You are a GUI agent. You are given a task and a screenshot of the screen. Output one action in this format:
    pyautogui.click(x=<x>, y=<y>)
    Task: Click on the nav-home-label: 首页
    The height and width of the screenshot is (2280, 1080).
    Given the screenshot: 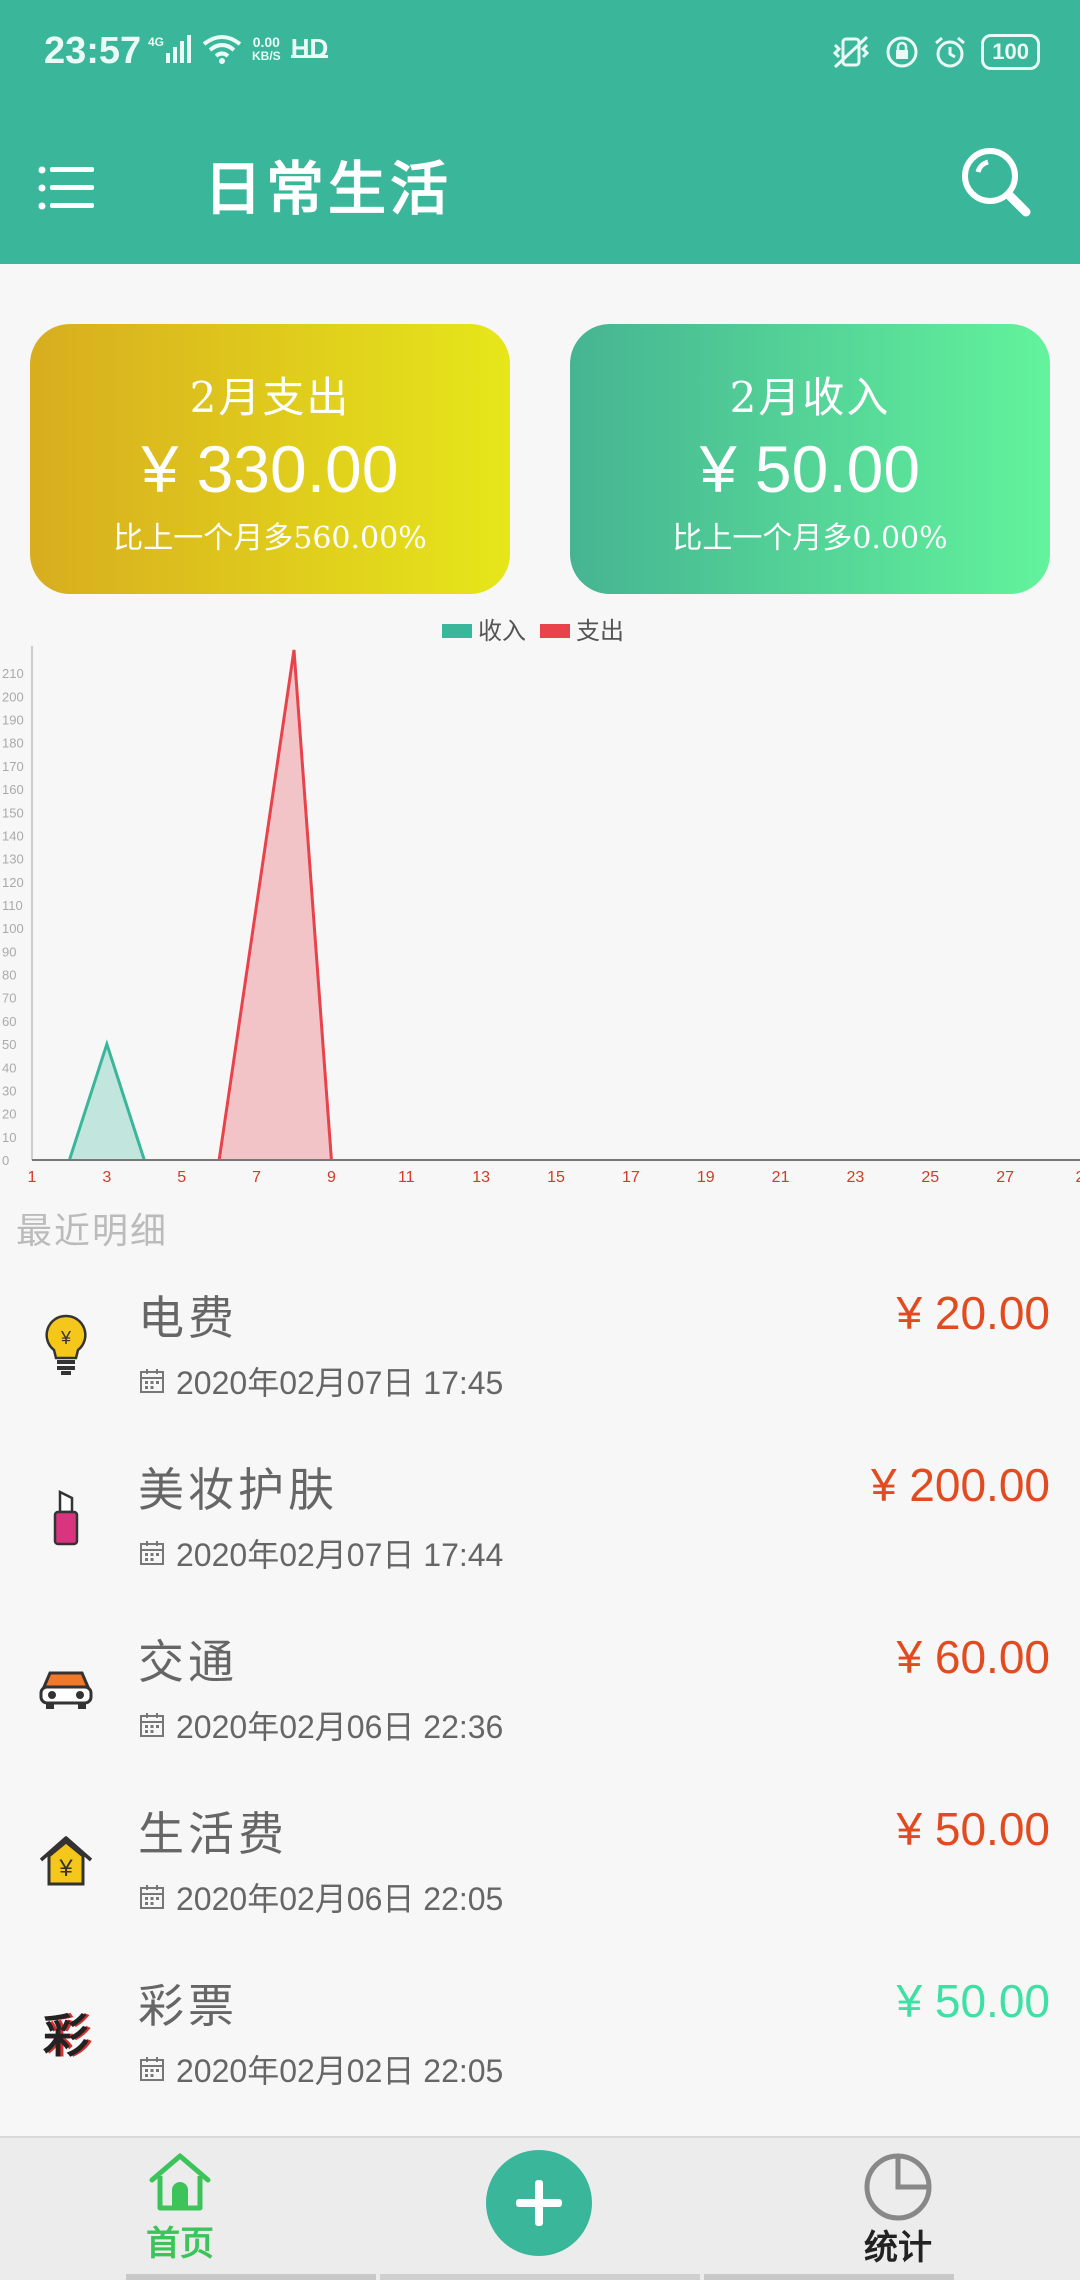 What is the action you would take?
    pyautogui.click(x=180, y=2244)
    